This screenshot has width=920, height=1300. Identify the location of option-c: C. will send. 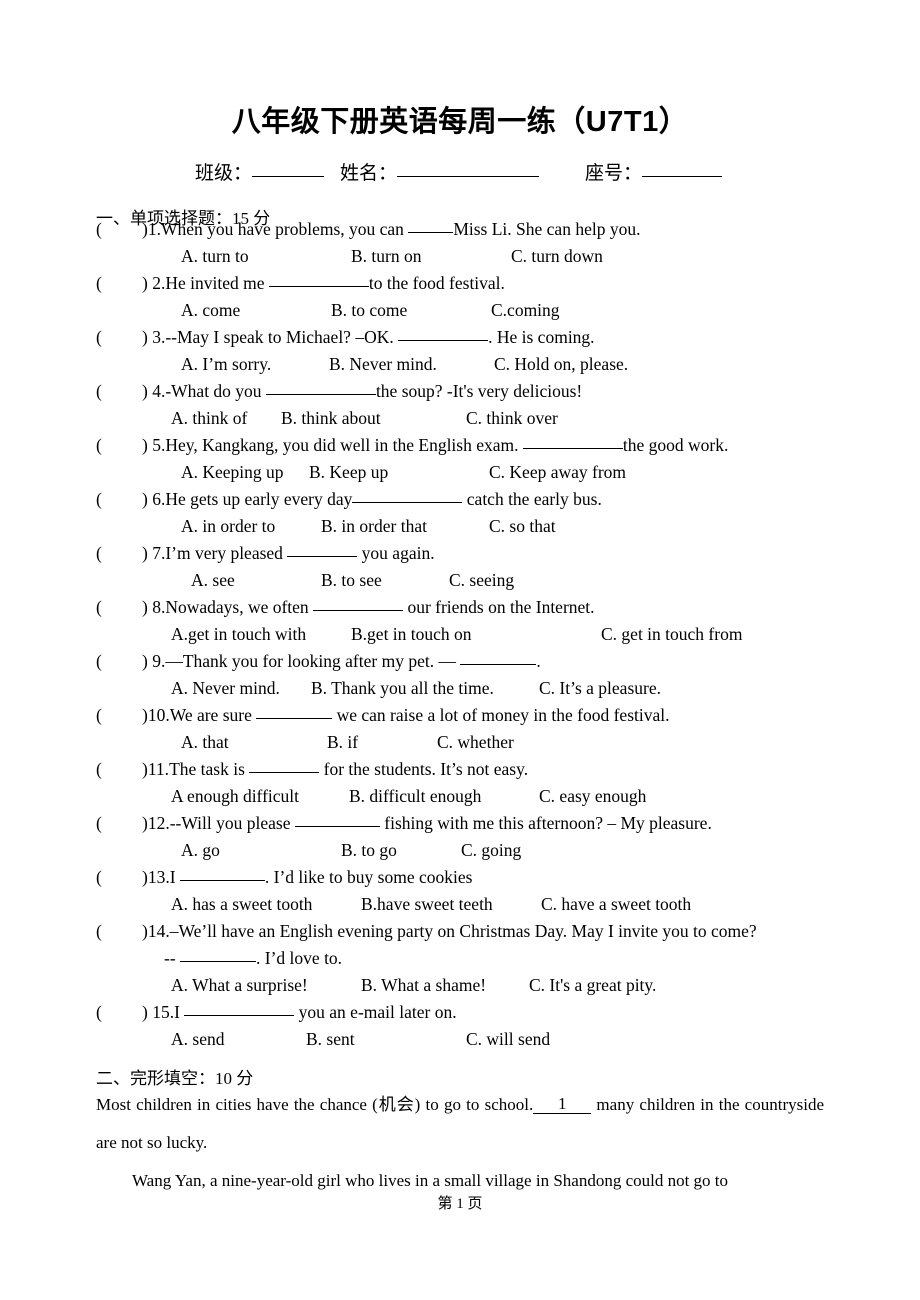
(508, 1039).